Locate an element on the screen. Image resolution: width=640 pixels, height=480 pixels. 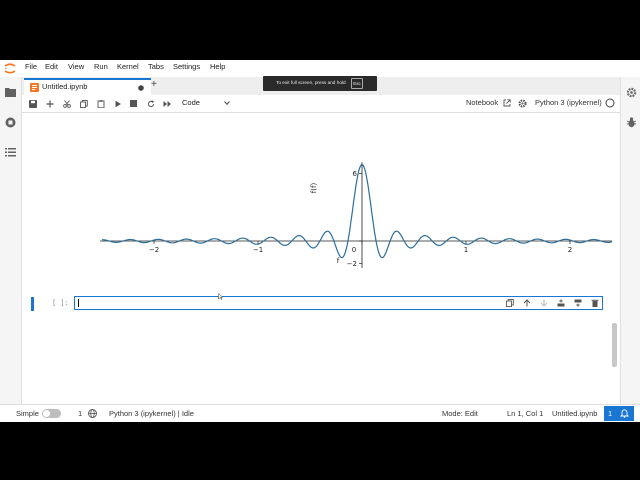
cursor-position: Ln 1, Col 1 is located at coordinates (525, 413).